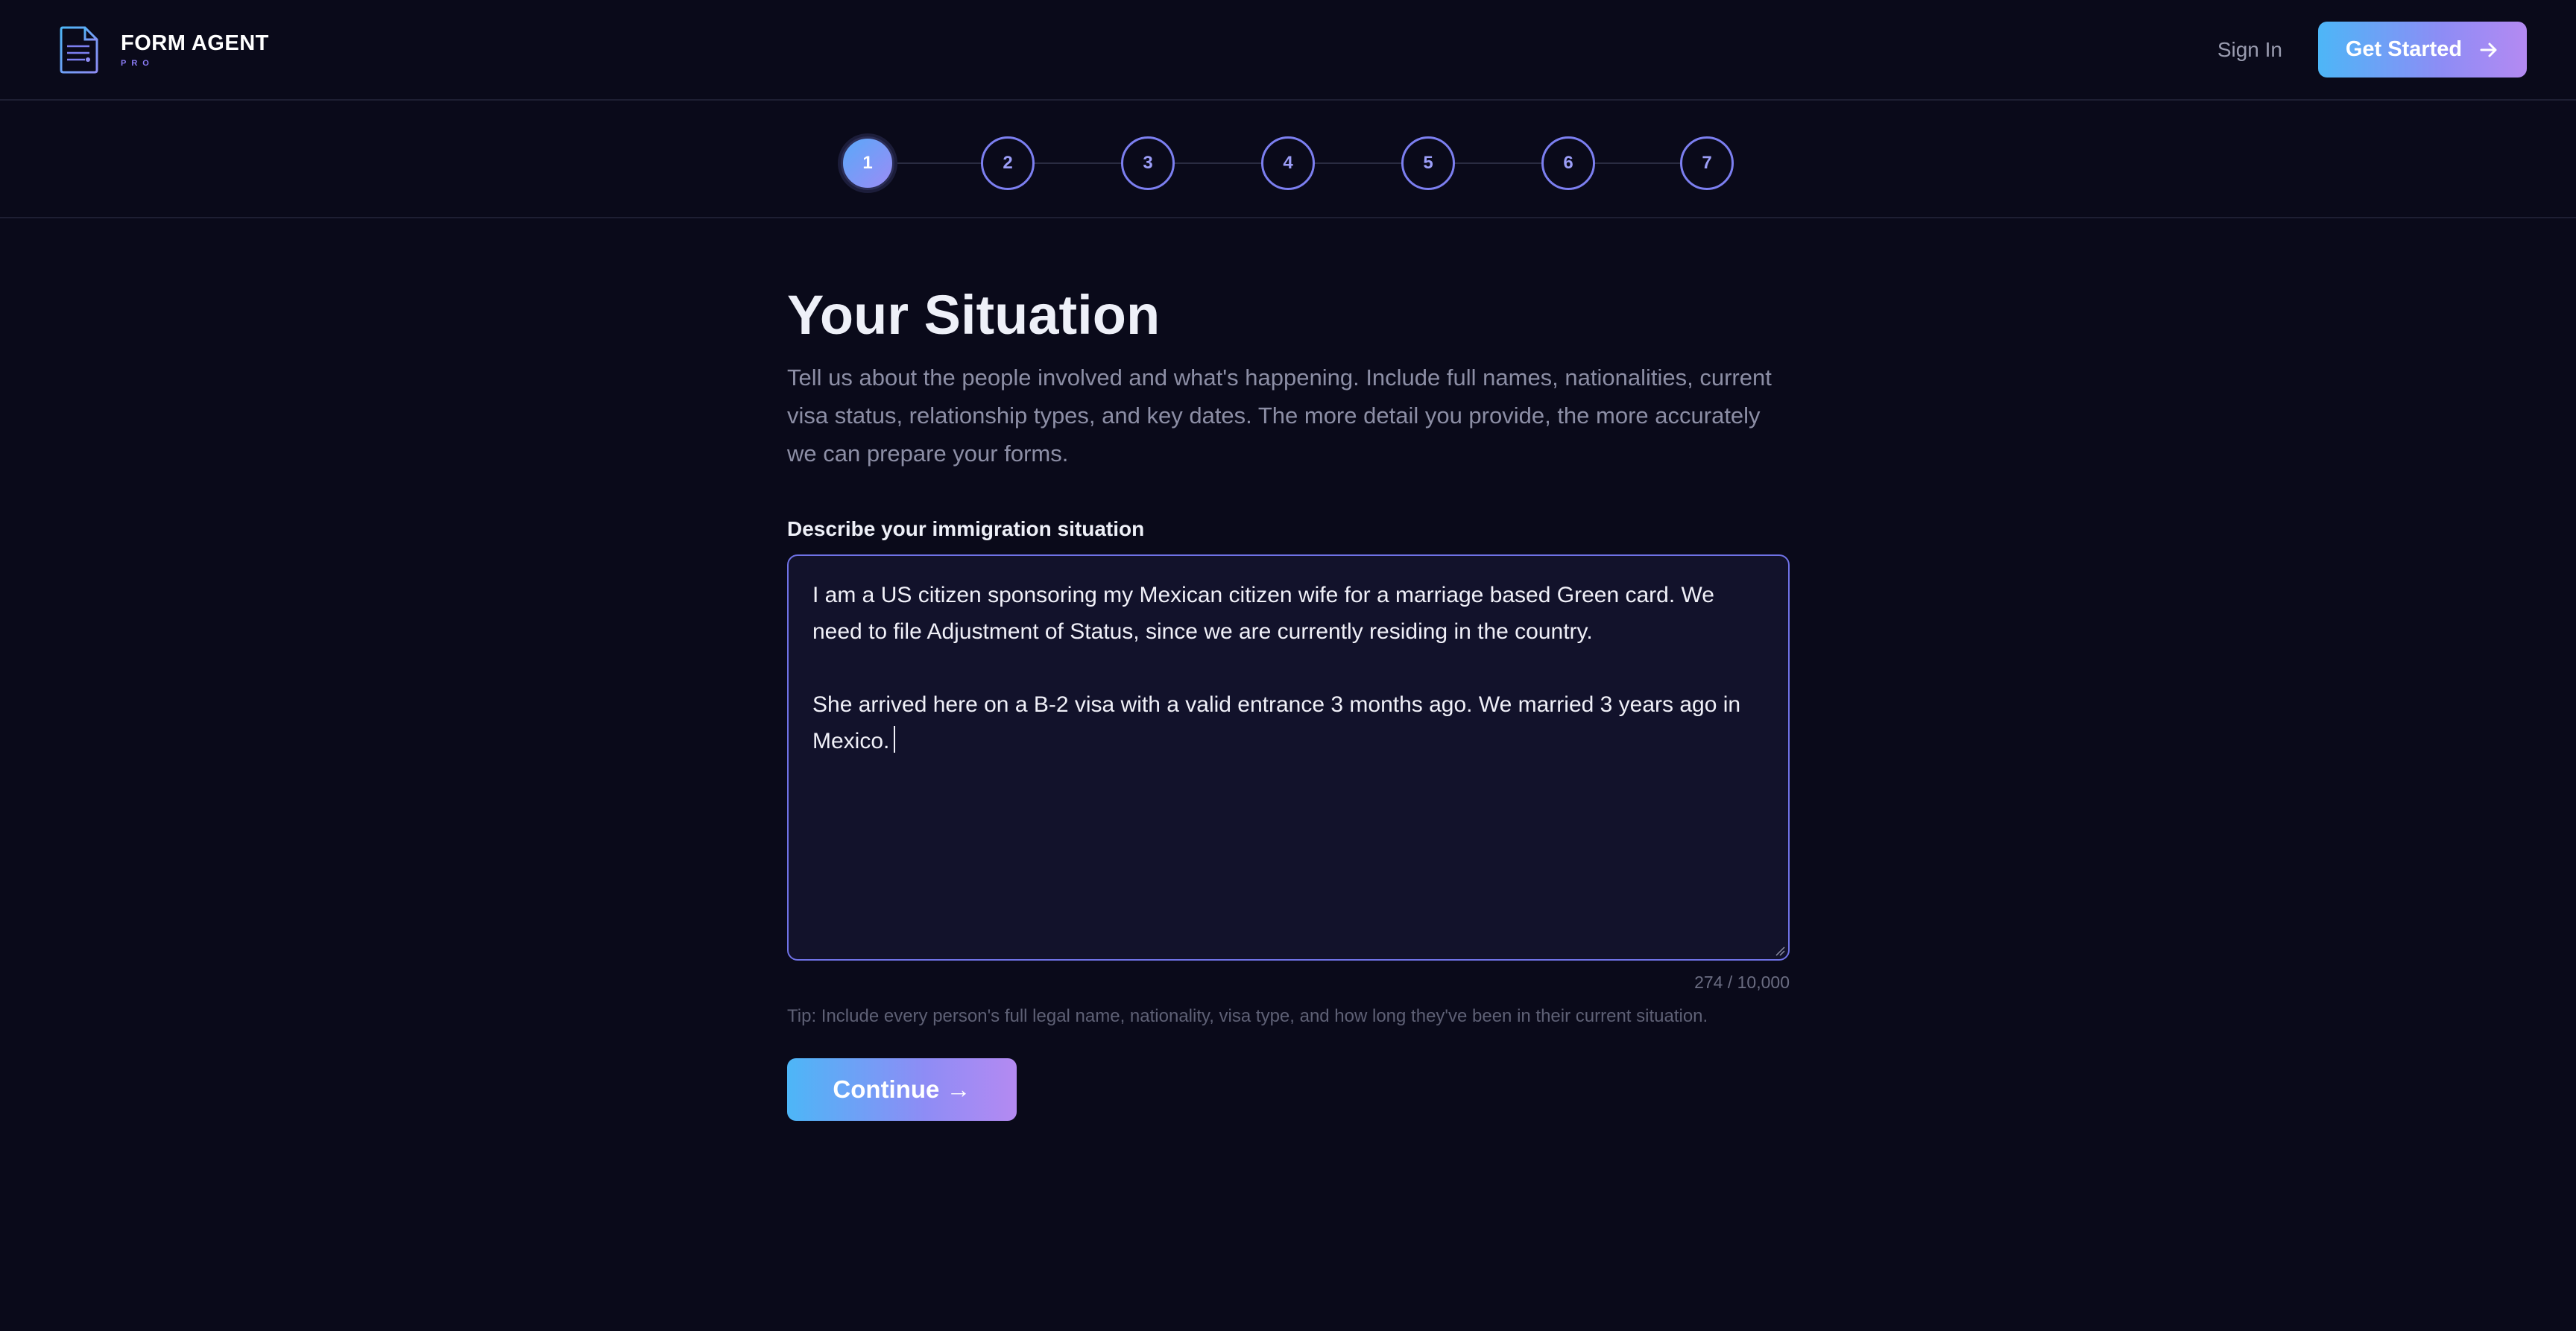 The height and width of the screenshot is (1331, 2576). I want to click on get-started-button: Get Started, so click(2422, 50).